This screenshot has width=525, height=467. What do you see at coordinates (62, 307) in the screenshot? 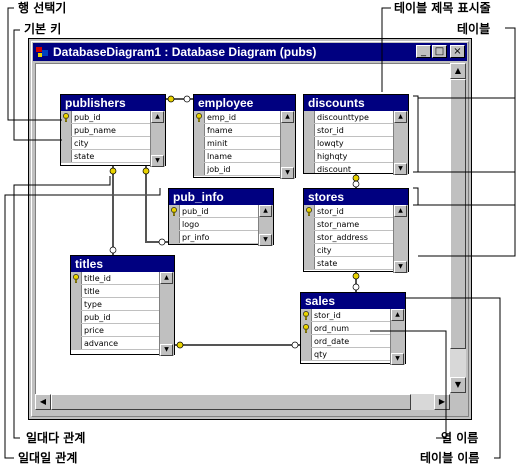
I see `leader-one-to-many` at bounding box center [62, 307].